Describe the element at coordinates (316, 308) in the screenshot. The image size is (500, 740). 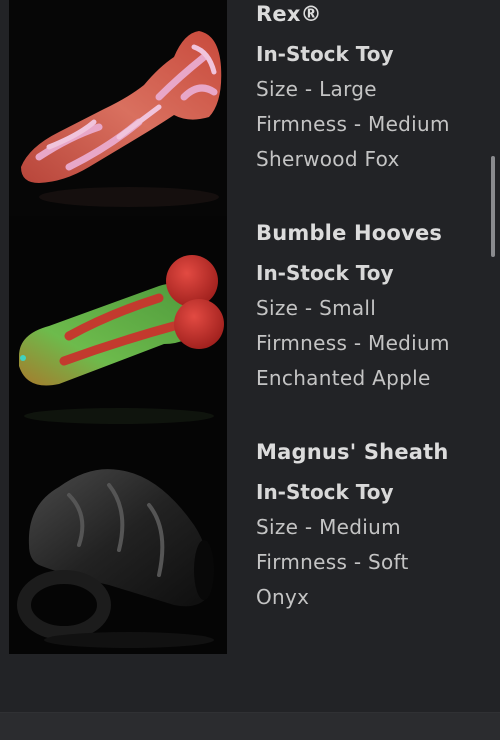
I see `product-size: Size - Small` at that location.